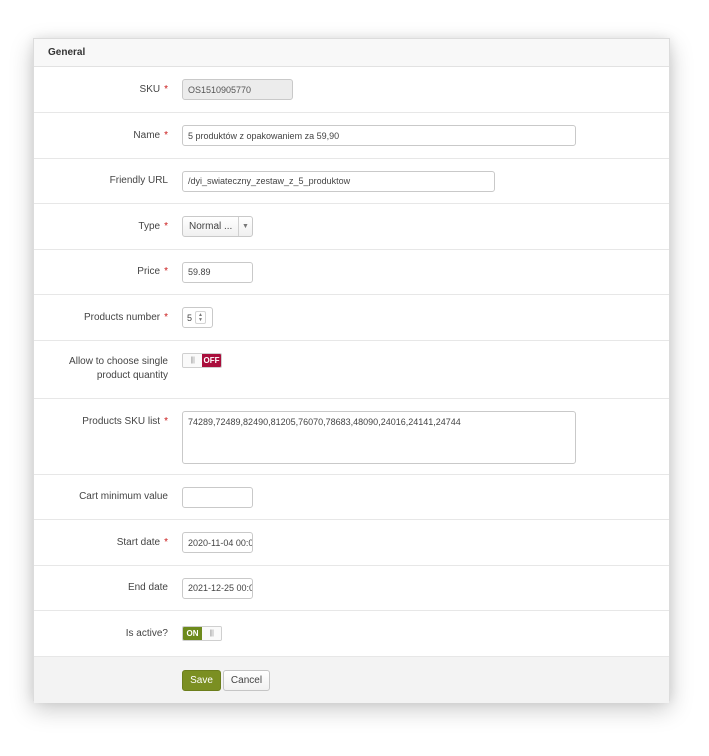 Image resolution: width=709 pixels, height=756 pixels. Describe the element at coordinates (146, 633) in the screenshot. I see `is-active-label: Is active?` at that location.